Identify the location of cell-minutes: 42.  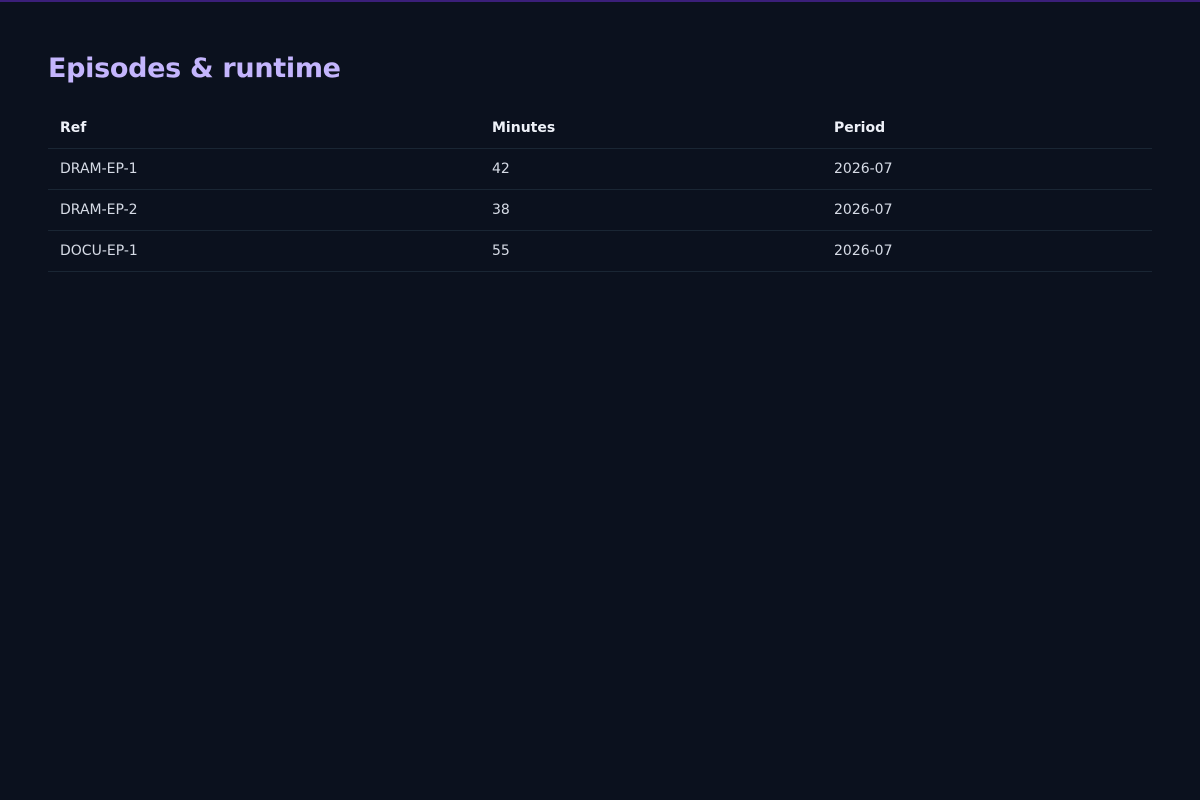
(651, 169).